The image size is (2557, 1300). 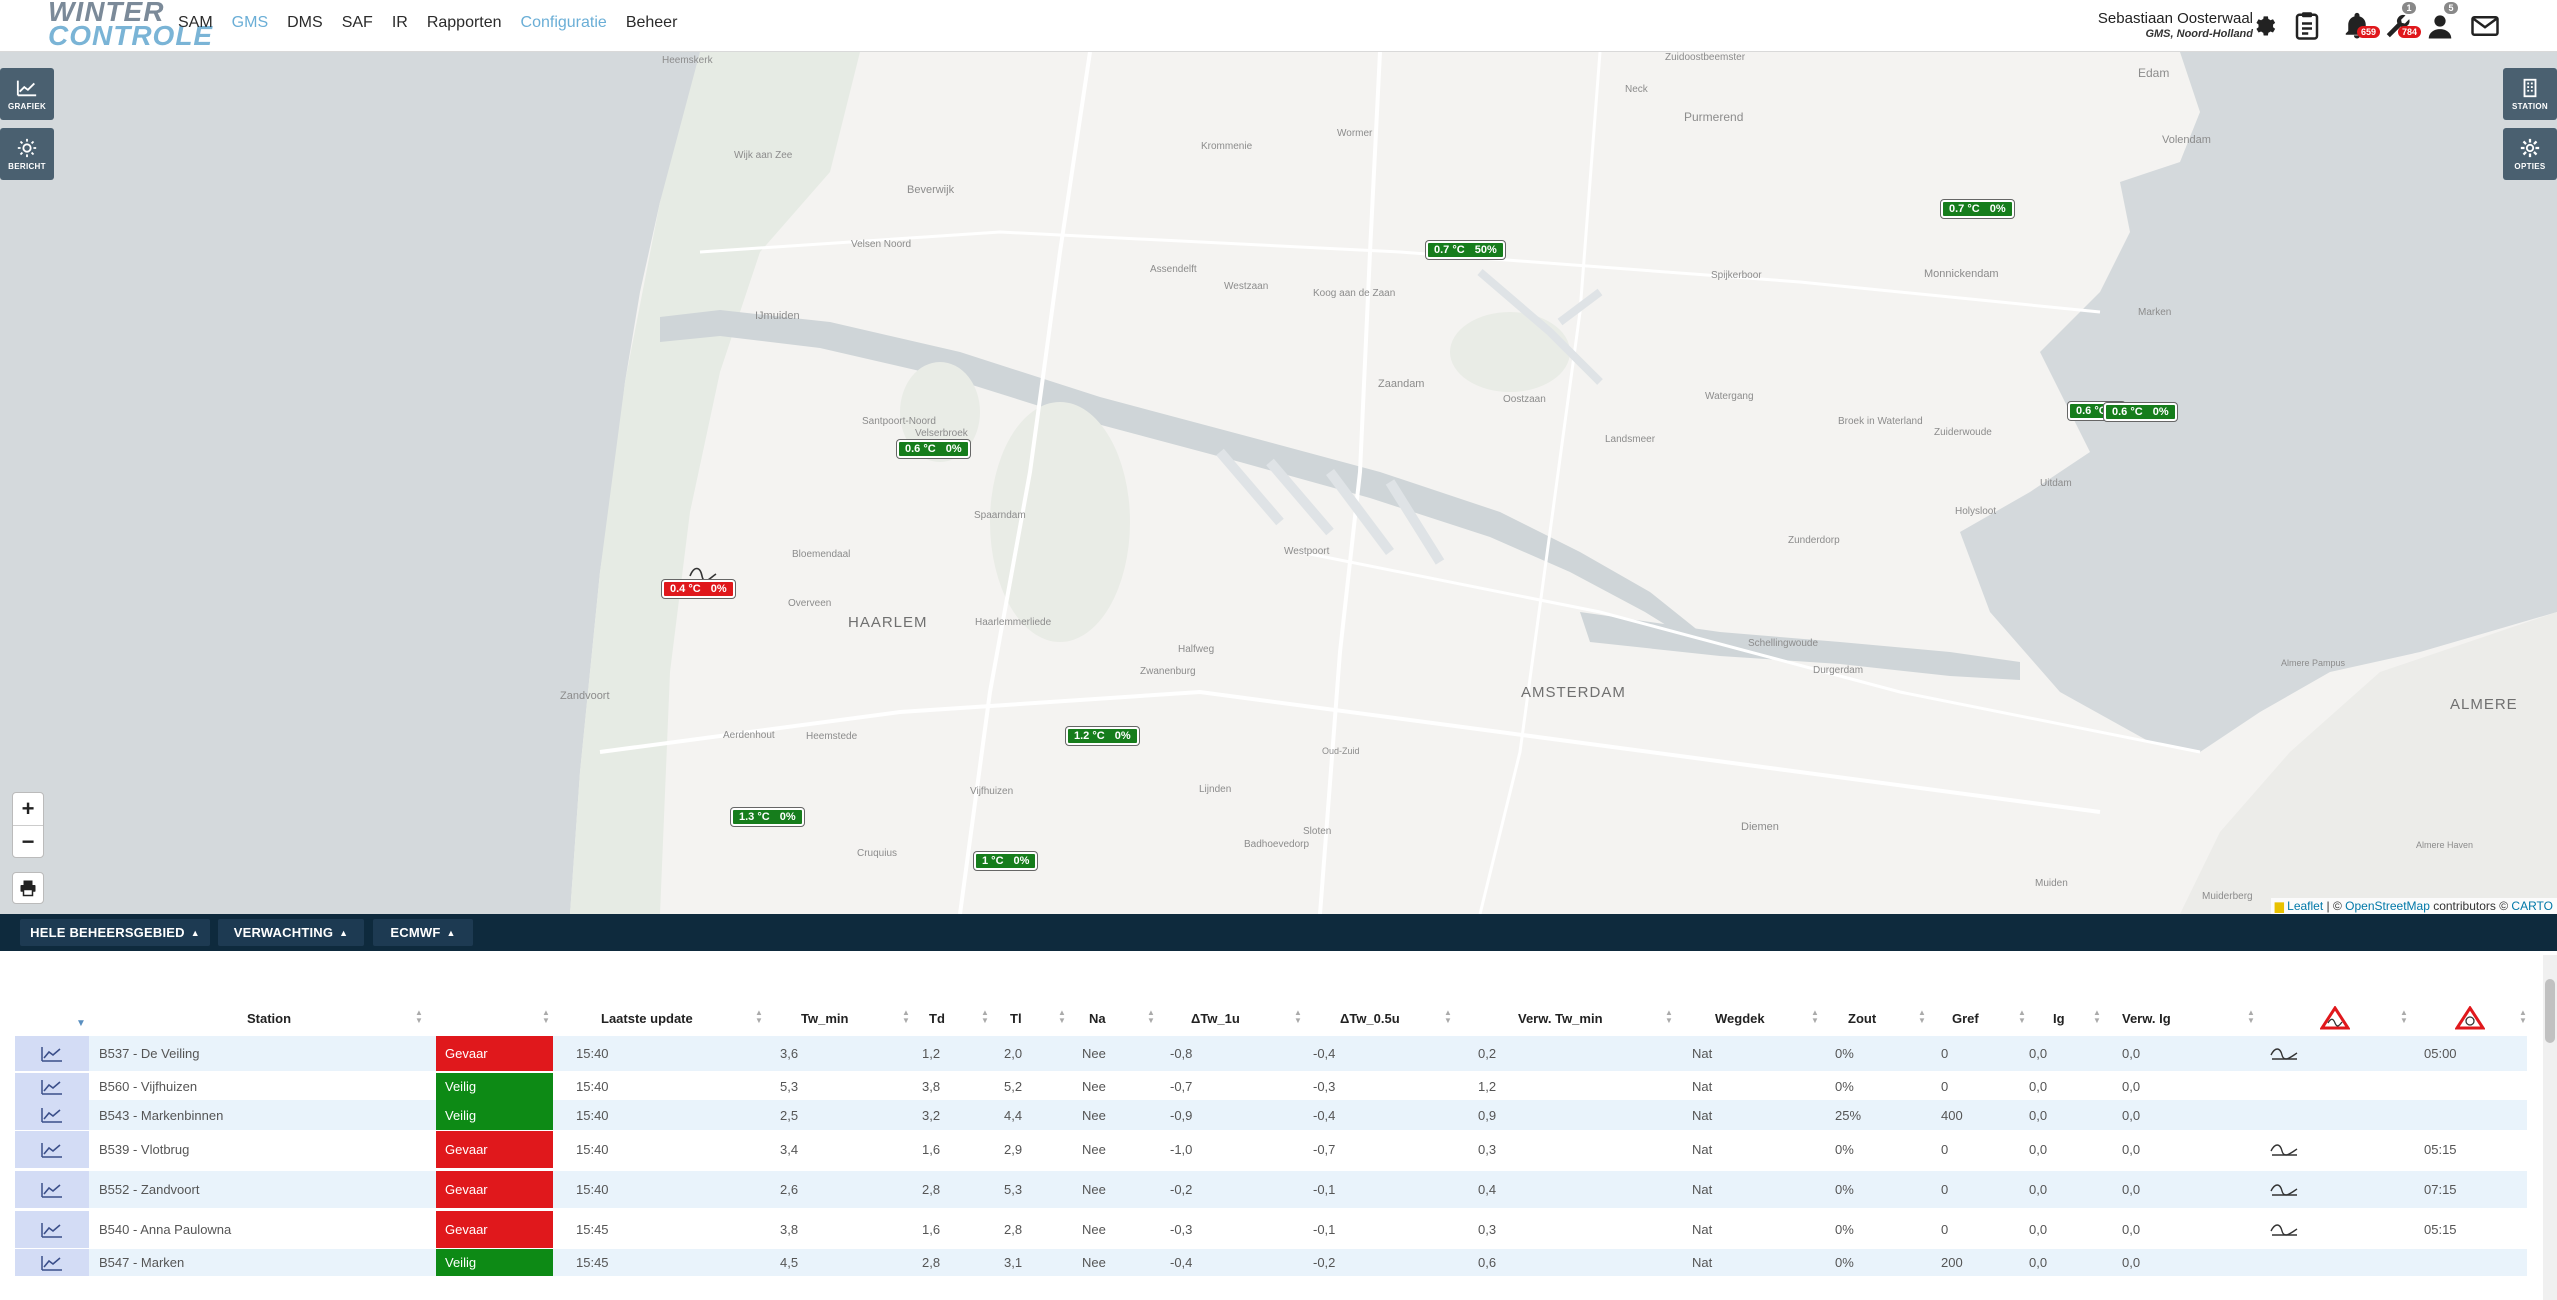 What do you see at coordinates (305, 23) in the screenshot?
I see `menu-item-dms: DMS` at bounding box center [305, 23].